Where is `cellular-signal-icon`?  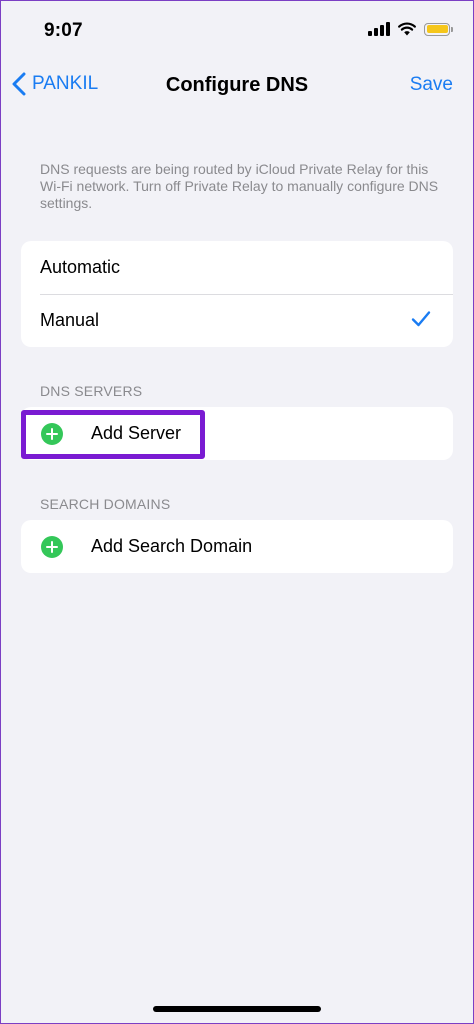
cellular-signal-icon is located at coordinates (379, 29).